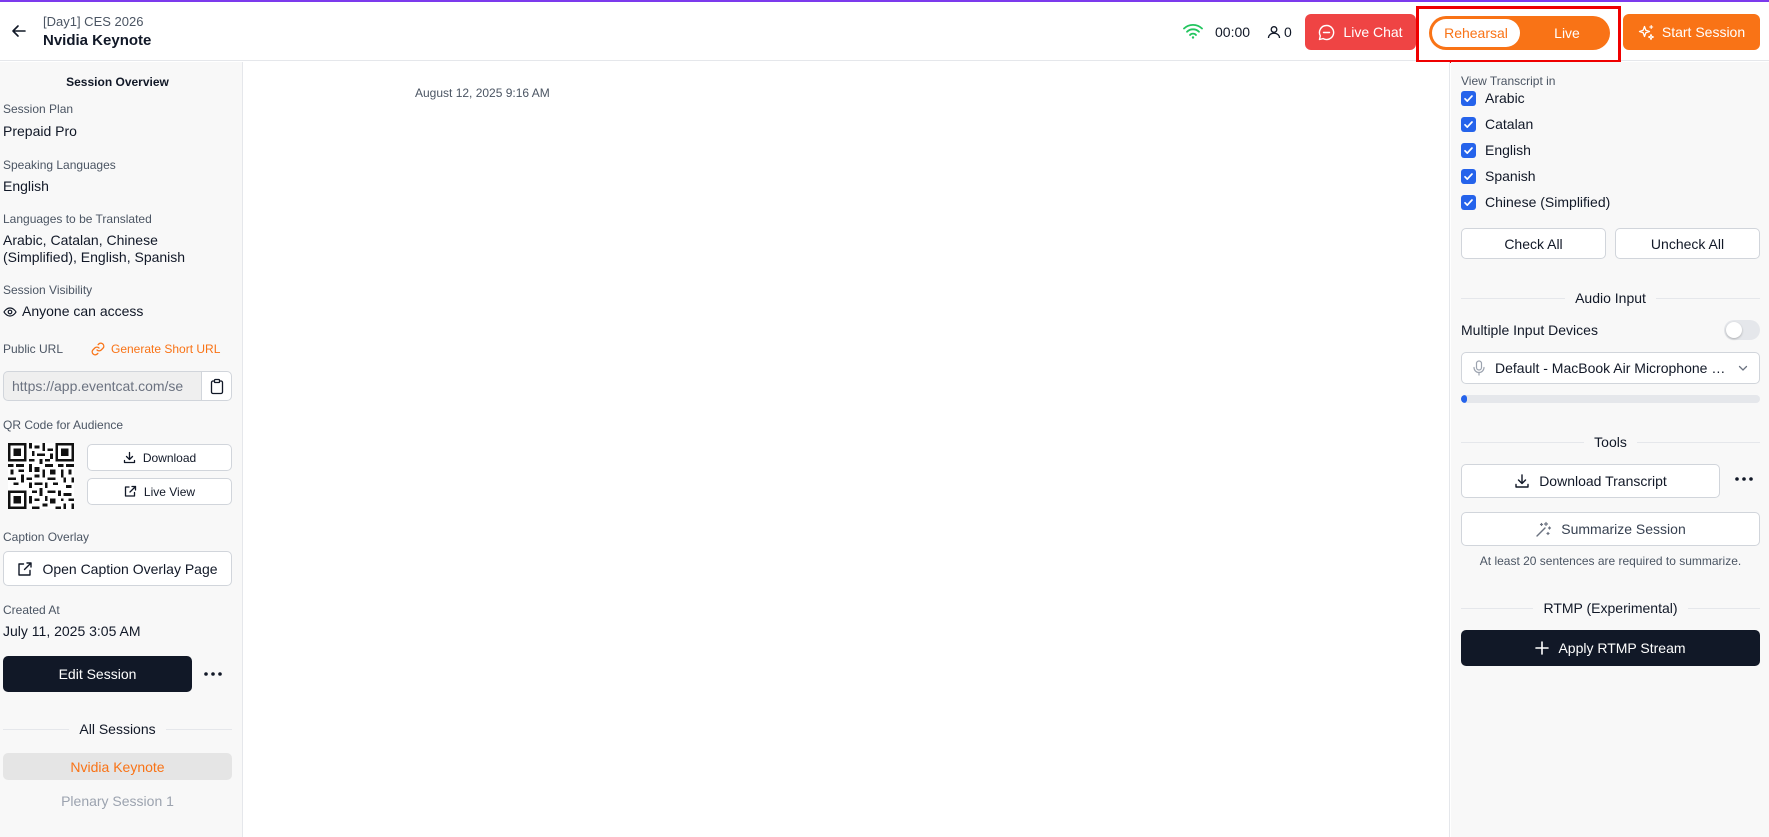 Image resolution: width=1769 pixels, height=837 pixels. I want to click on language-label: Chinese (Simplified), so click(1548, 202).